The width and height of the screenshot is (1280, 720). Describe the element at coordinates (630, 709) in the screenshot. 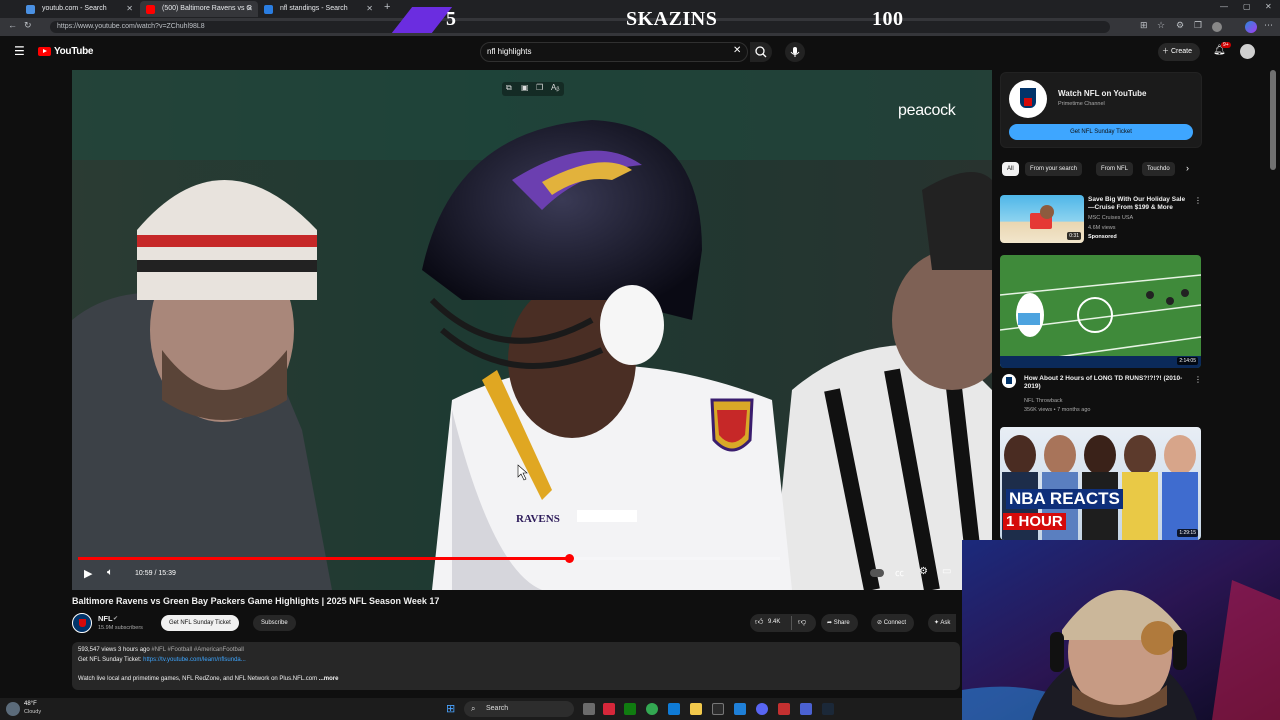

I see `xbox-icon` at that location.